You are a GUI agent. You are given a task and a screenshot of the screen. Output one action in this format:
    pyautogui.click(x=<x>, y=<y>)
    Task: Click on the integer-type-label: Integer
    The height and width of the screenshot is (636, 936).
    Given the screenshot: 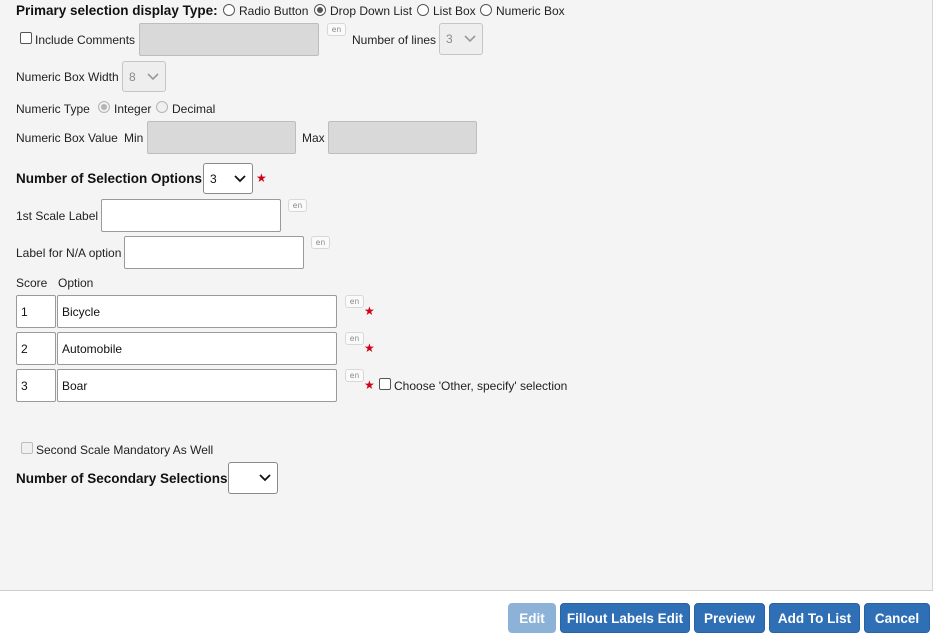 What is the action you would take?
    pyautogui.click(x=133, y=109)
    